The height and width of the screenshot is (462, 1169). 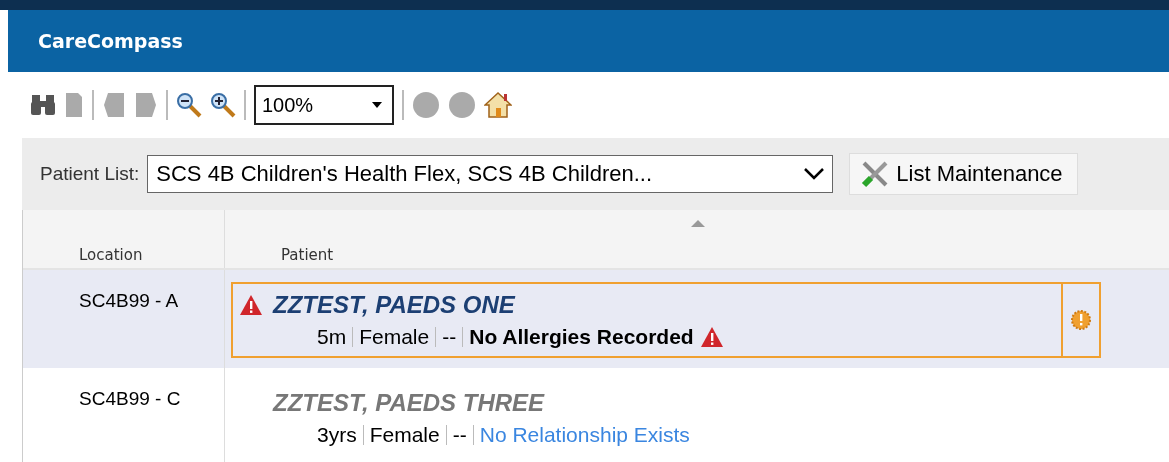 I want to click on sort-ascending-icon, so click(x=698, y=223).